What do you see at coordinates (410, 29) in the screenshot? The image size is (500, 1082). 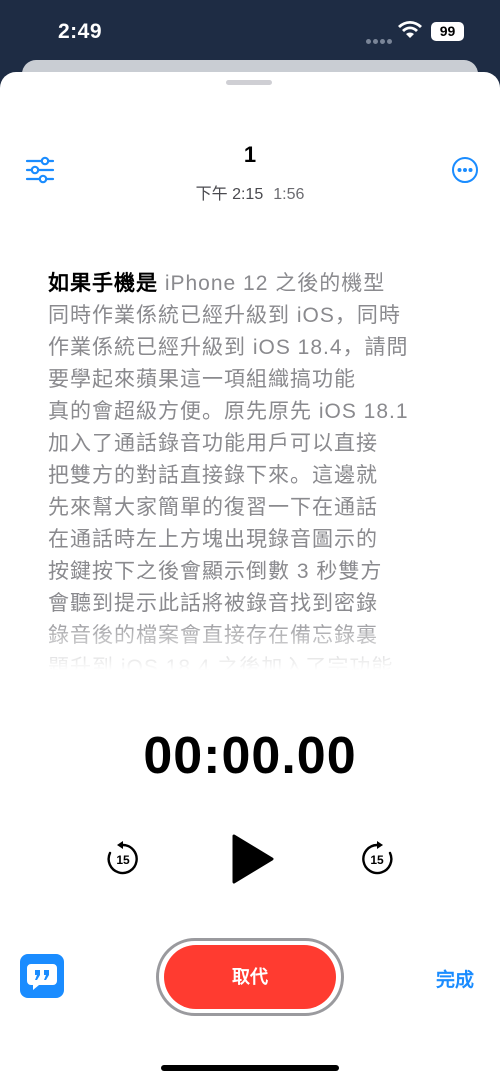 I see `wifi-icon` at bounding box center [410, 29].